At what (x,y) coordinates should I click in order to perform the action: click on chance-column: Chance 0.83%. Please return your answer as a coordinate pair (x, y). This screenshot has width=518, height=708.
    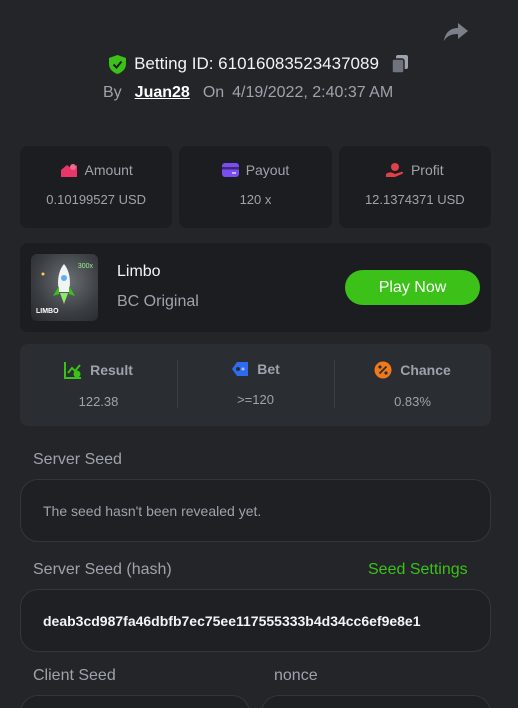
    Looking at the image, I should click on (412, 385).